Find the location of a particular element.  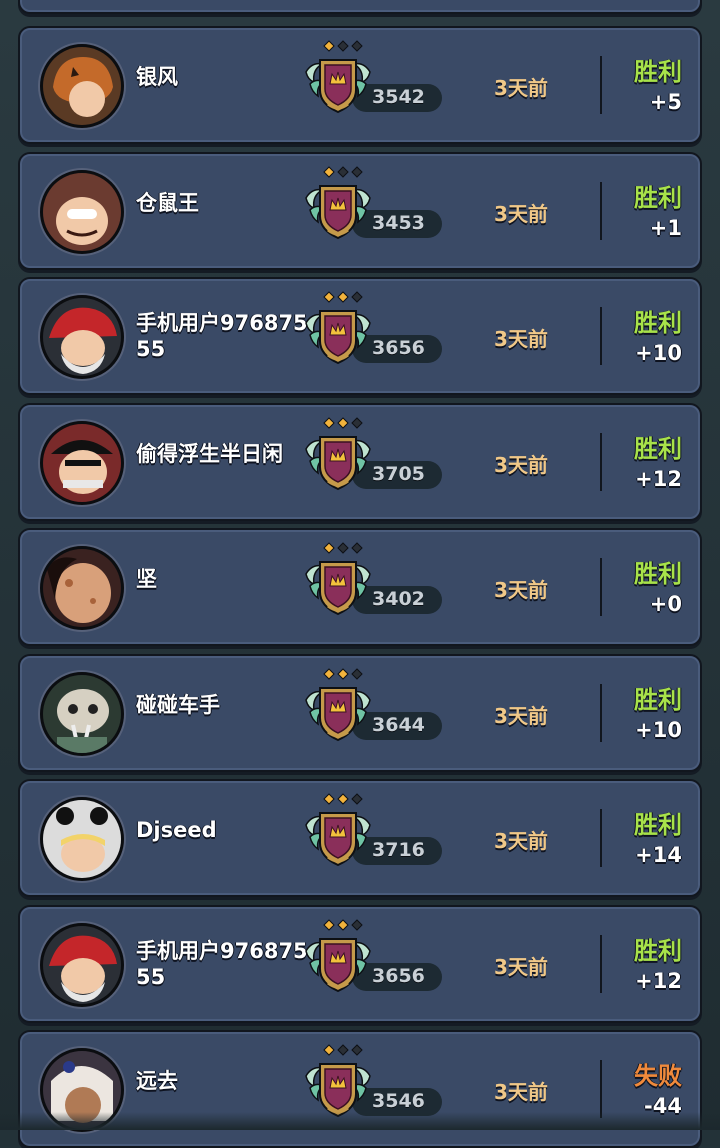

score-delta: +0 is located at coordinates (665, 604).